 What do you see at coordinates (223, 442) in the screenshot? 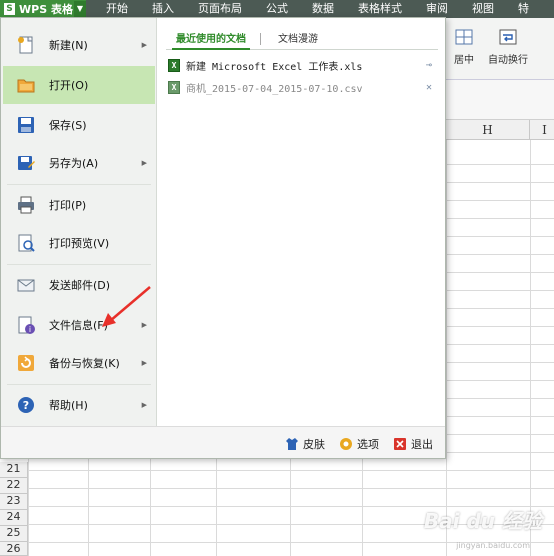
I see `file-menu-footer: 皮肤 选项 退出` at bounding box center [223, 442].